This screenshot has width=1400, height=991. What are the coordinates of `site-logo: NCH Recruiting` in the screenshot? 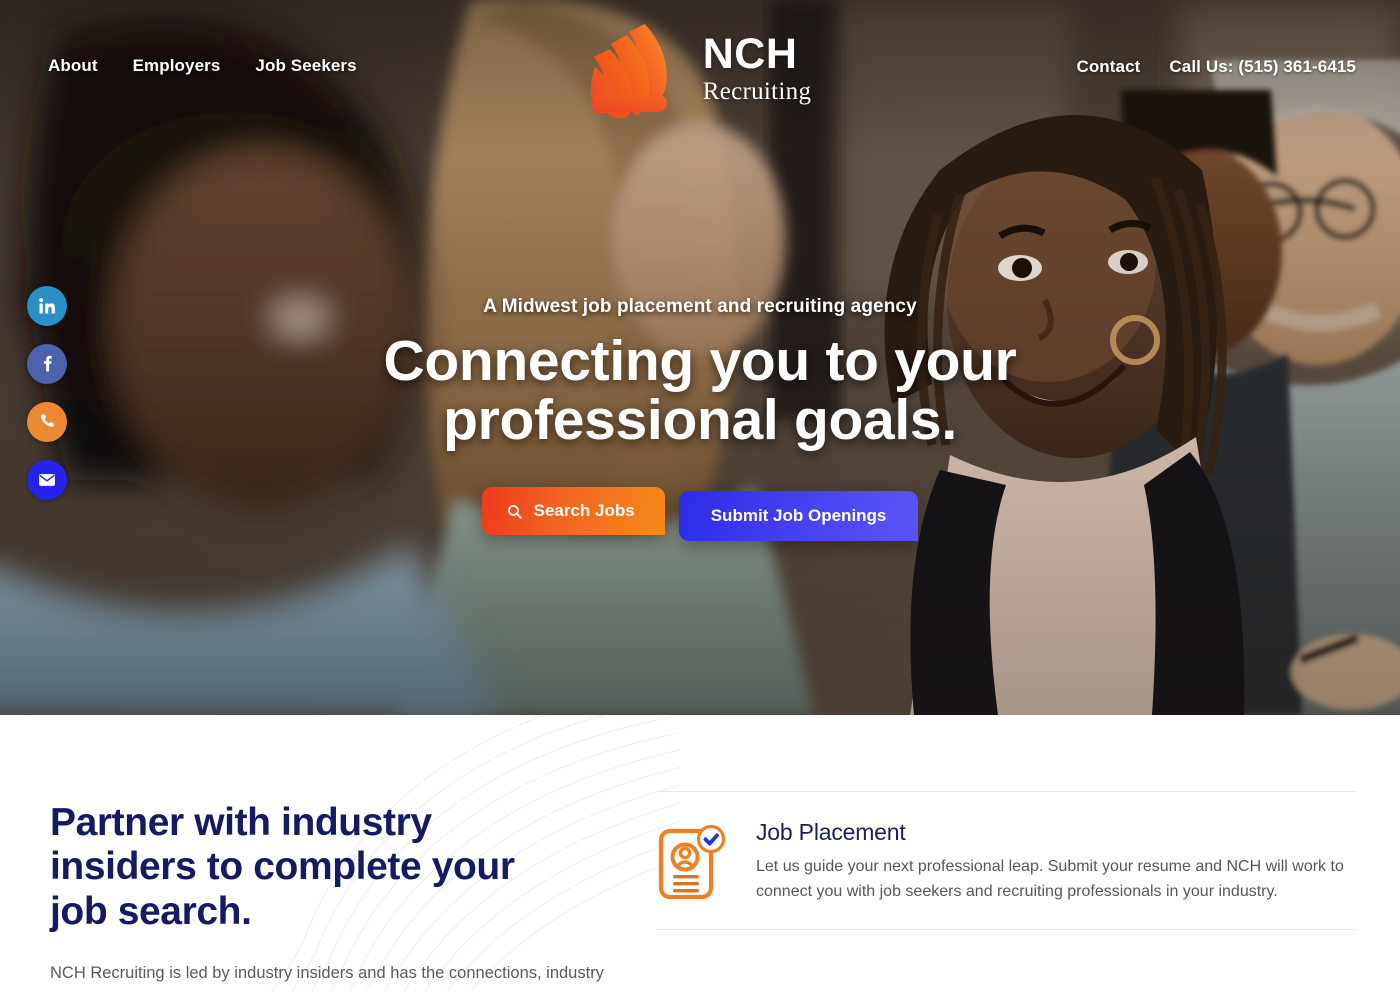 It's located at (700, 70).